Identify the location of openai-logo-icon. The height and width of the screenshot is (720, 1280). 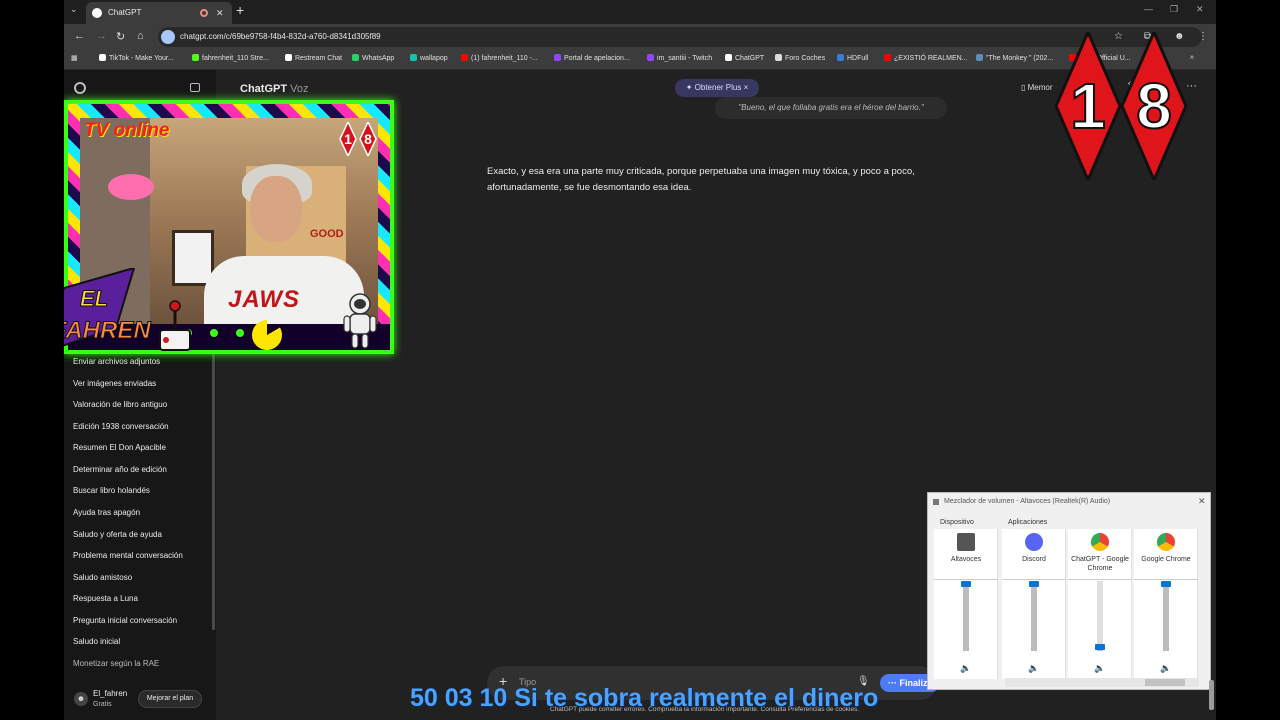
(80, 88).